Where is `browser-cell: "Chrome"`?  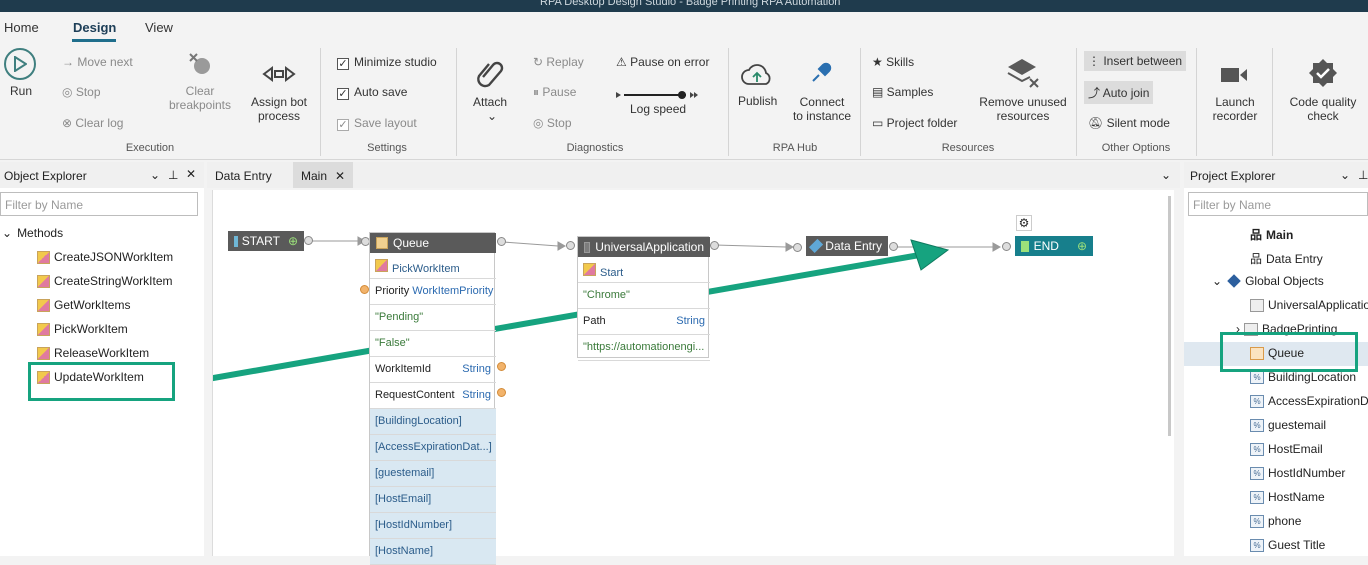 browser-cell: "Chrome" is located at coordinates (644, 296).